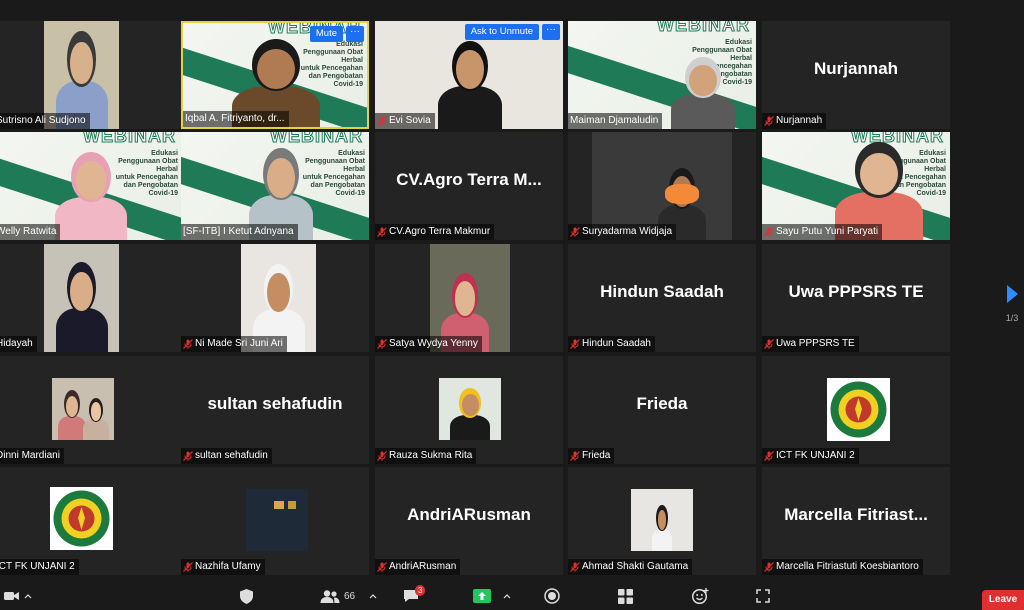 This screenshot has width=1024, height=610. I want to click on participant-tile: Hindun Saadah Hindun Saadah, so click(662, 298).